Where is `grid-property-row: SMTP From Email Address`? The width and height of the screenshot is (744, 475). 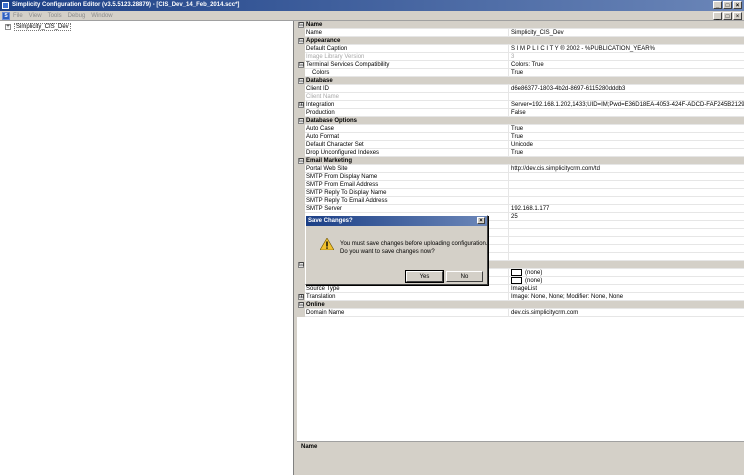 grid-property-row: SMTP From Email Address is located at coordinates (520, 185).